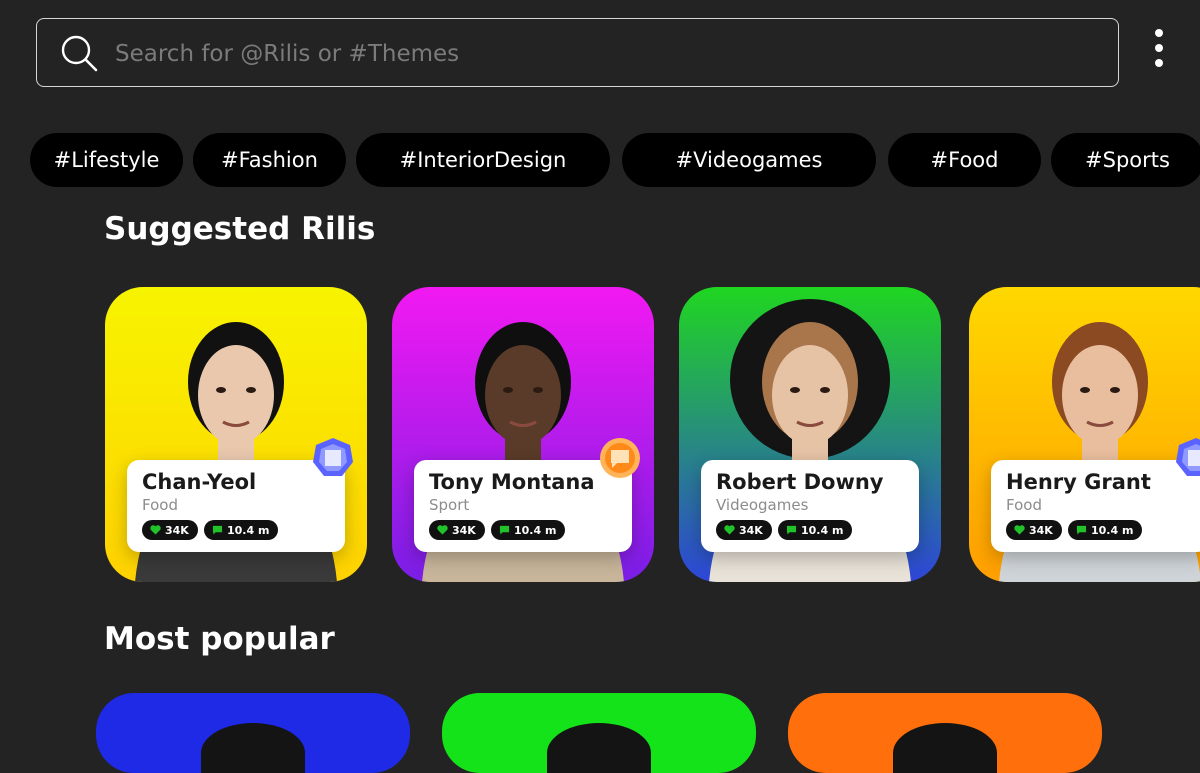 This screenshot has height=773, width=1200. What do you see at coordinates (106, 160) in the screenshot?
I see `chip-lifestyle: #Lifestyle` at bounding box center [106, 160].